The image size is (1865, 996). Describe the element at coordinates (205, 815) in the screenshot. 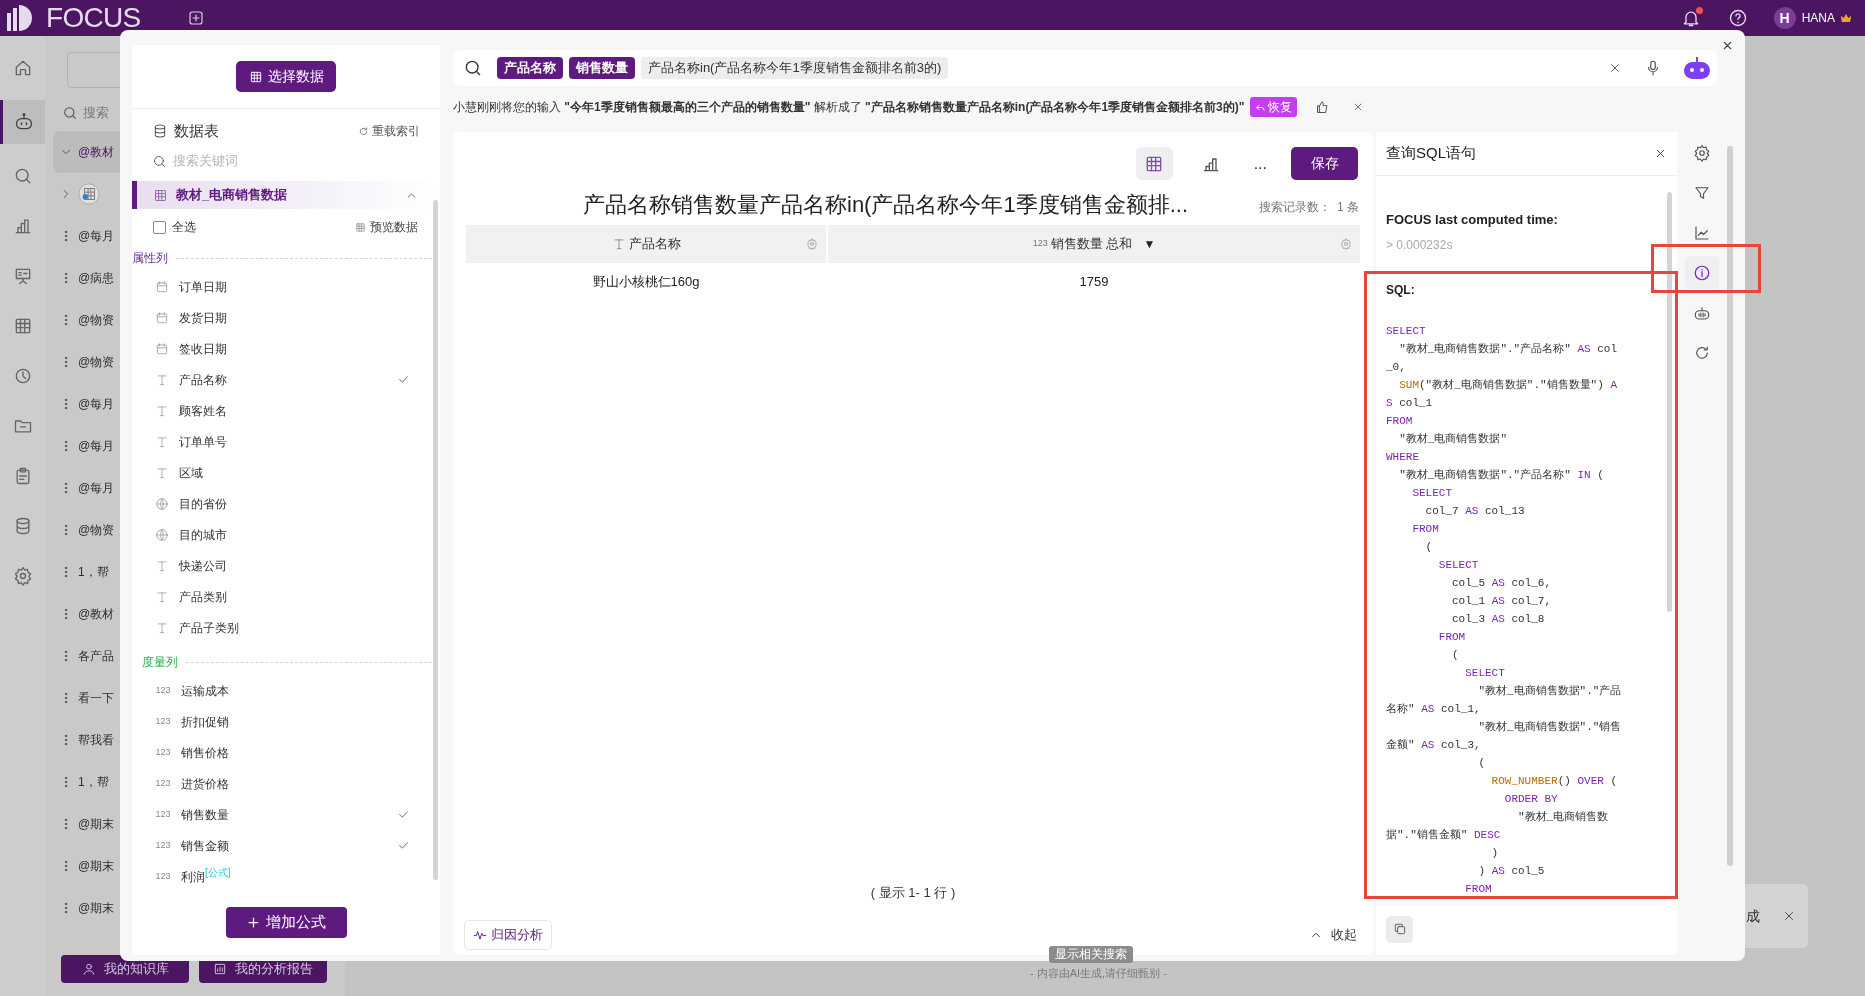

I see `field-name: 销售数量` at that location.